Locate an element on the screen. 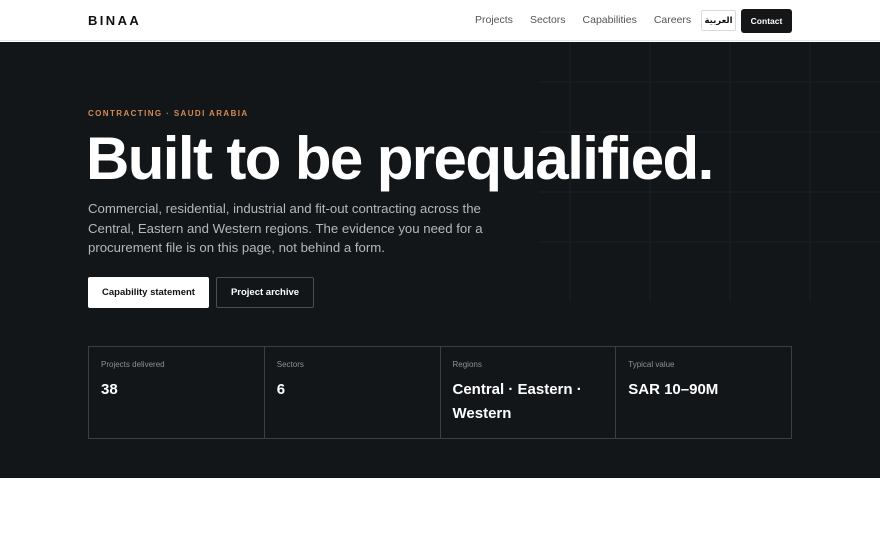 Image resolution: width=880 pixels, height=550 pixels. hero-eyebrow: CONTRACTING · SAUDI ARABIA is located at coordinates (168, 113).